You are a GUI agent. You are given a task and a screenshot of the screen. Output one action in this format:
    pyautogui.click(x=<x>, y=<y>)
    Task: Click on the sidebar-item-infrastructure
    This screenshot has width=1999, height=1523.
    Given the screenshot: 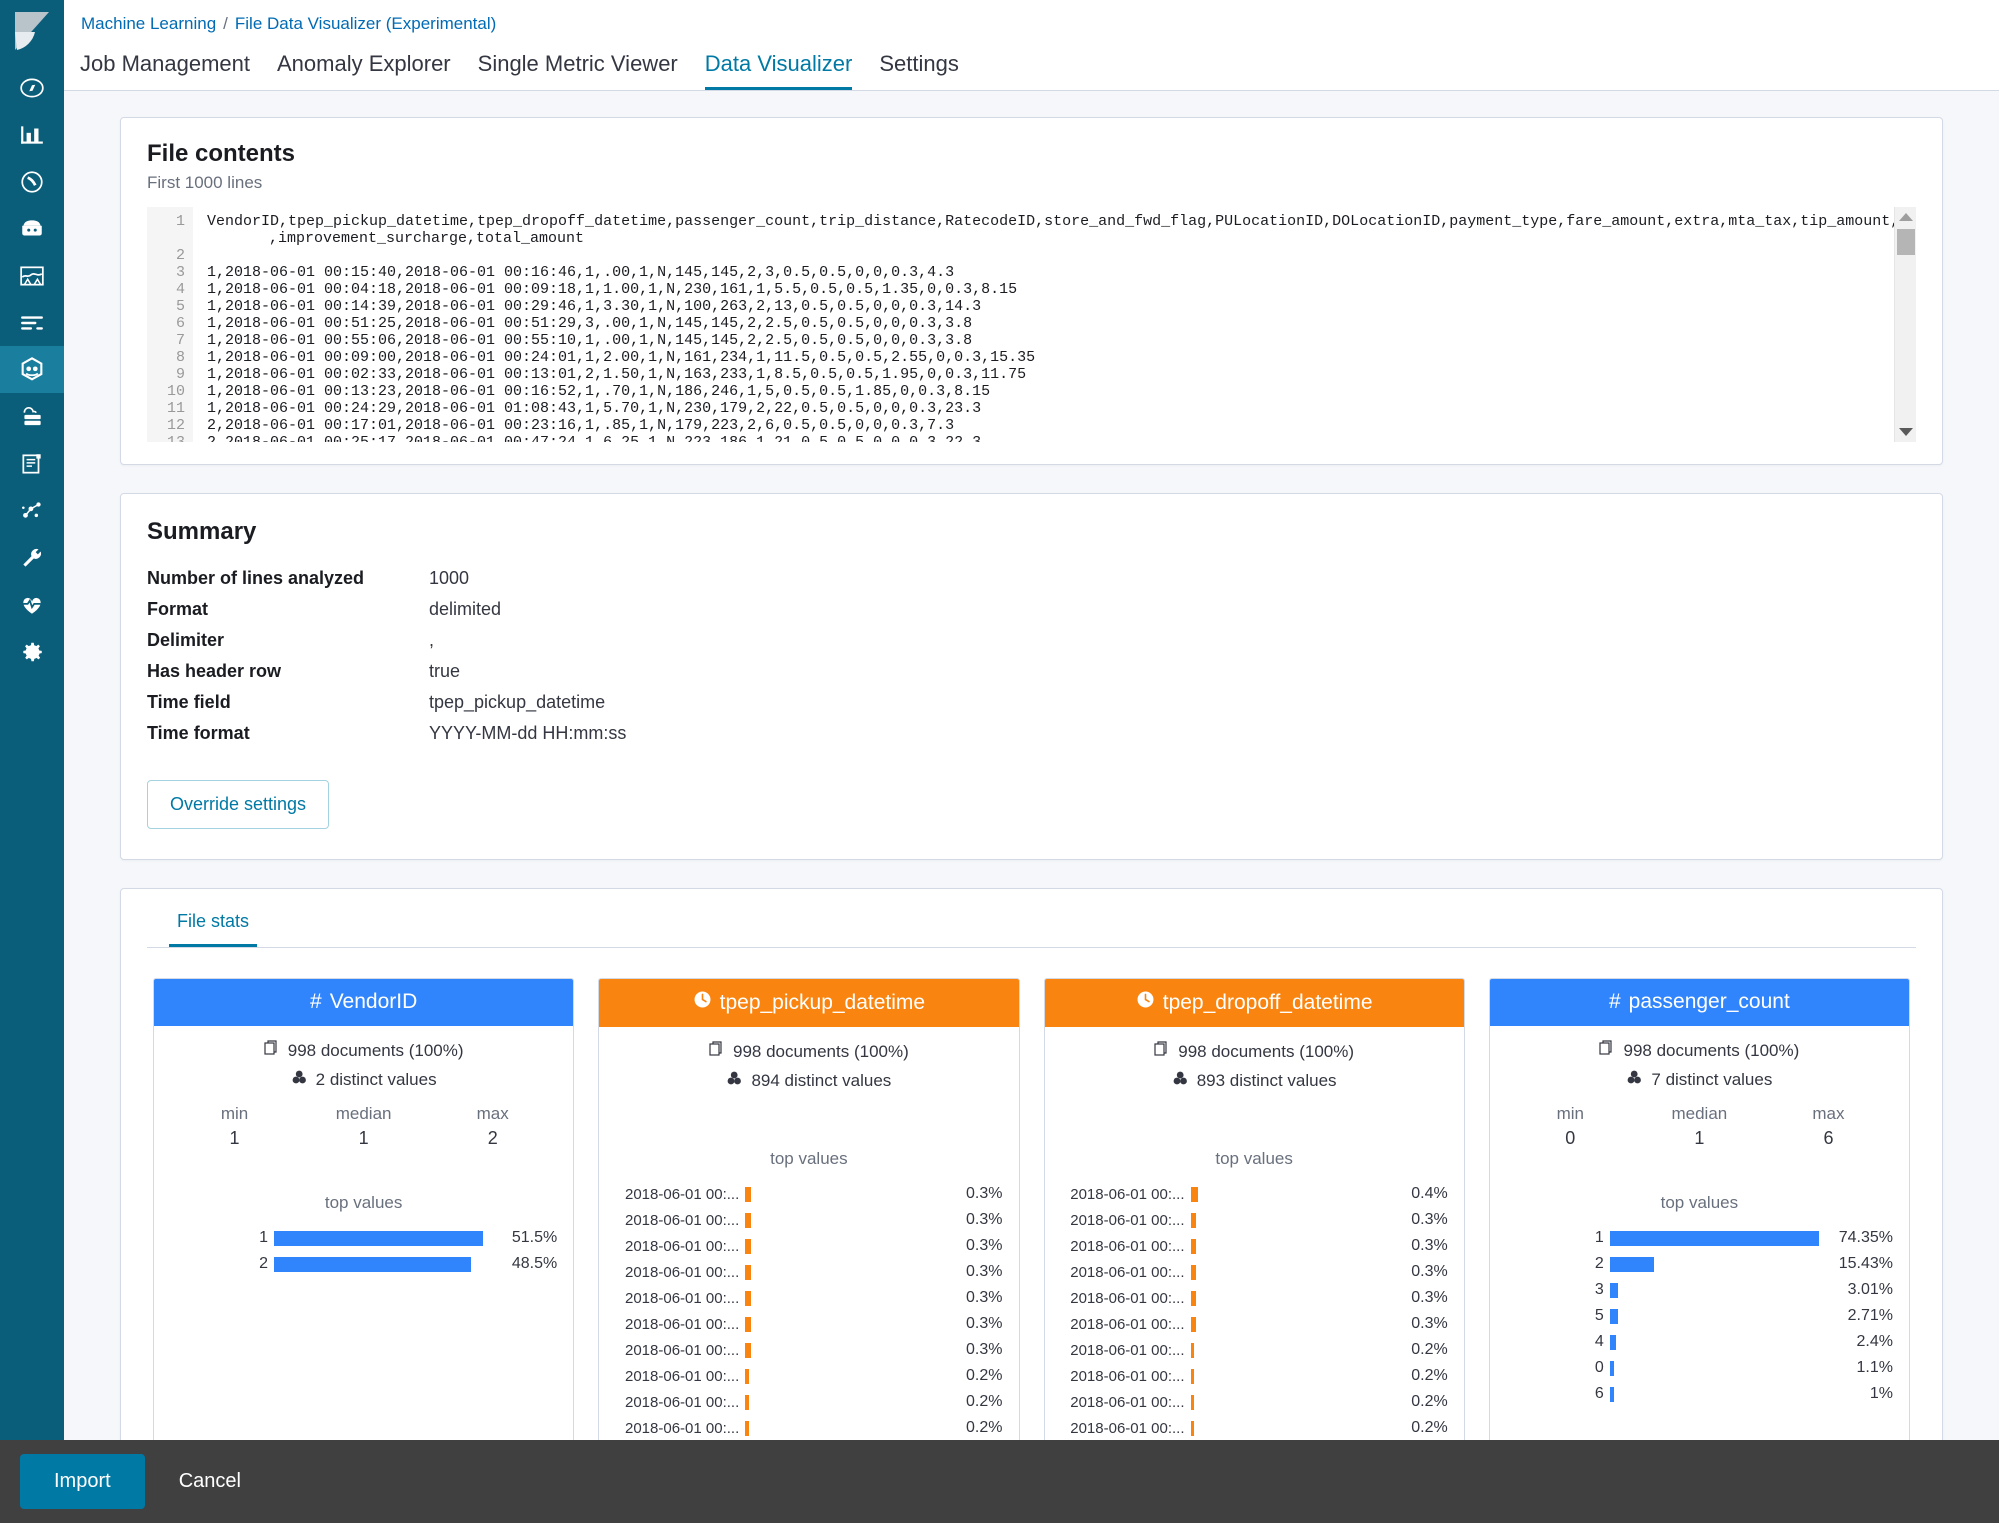 What is the action you would take?
    pyautogui.click(x=32, y=416)
    